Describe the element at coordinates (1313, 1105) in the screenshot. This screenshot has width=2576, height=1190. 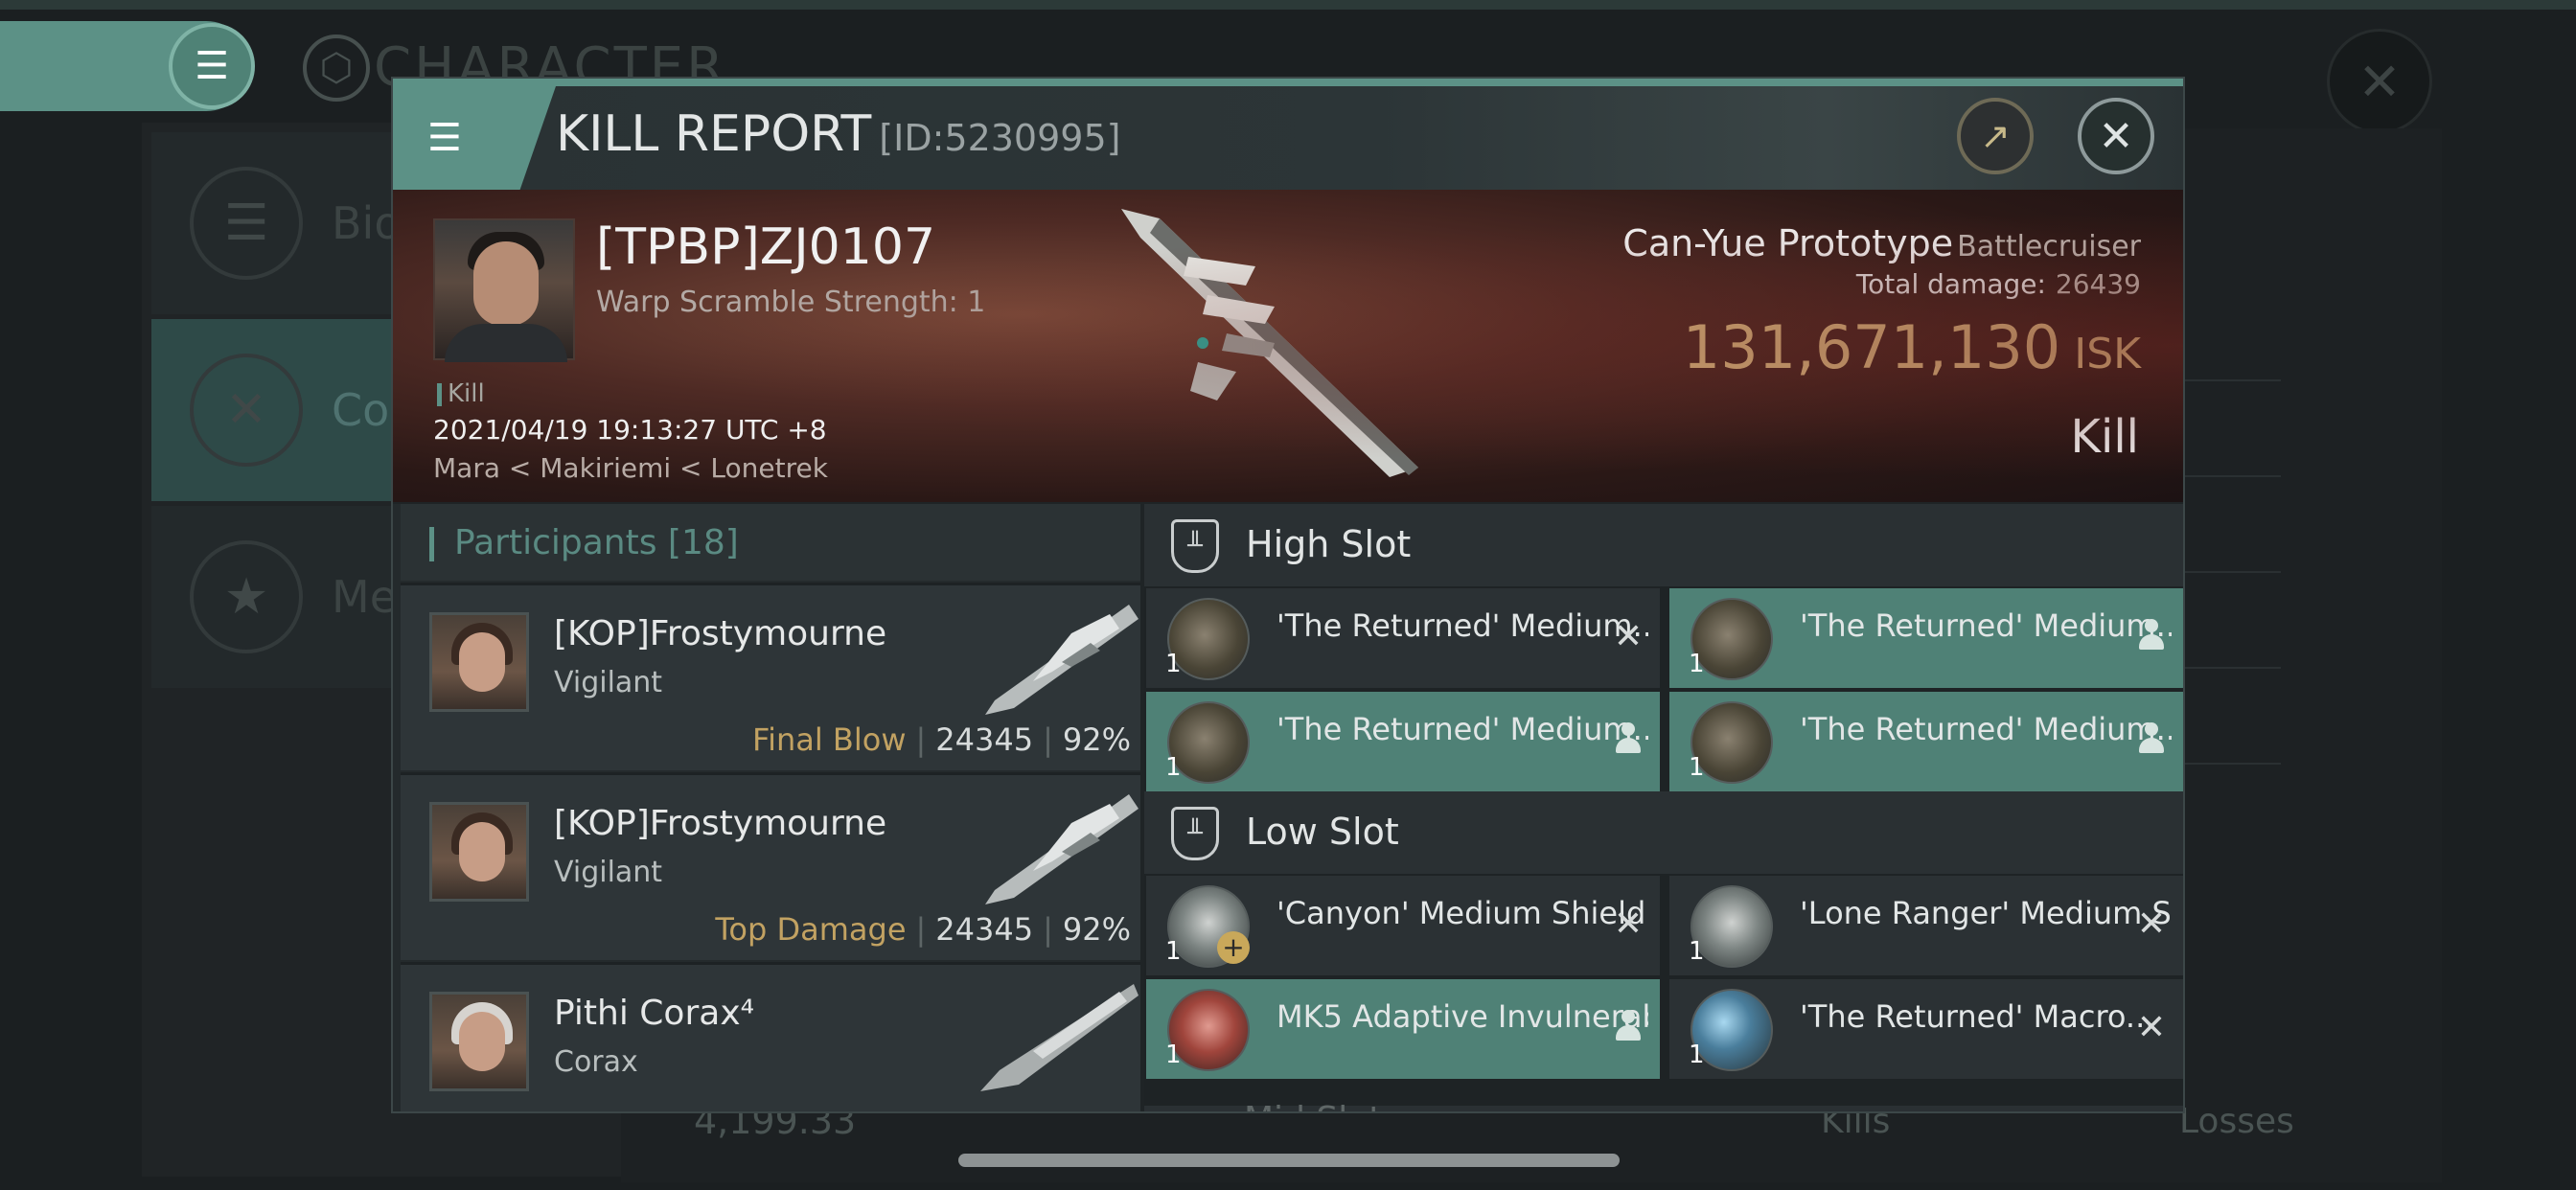
I see `slot-title: Mid Slot` at that location.